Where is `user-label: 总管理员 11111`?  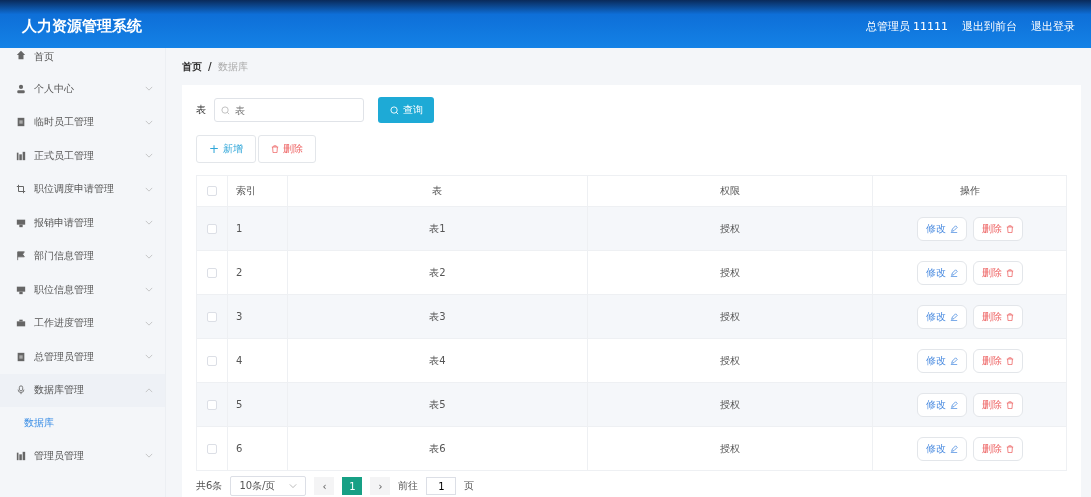
user-label: 总管理员 11111 is located at coordinates (906, 26).